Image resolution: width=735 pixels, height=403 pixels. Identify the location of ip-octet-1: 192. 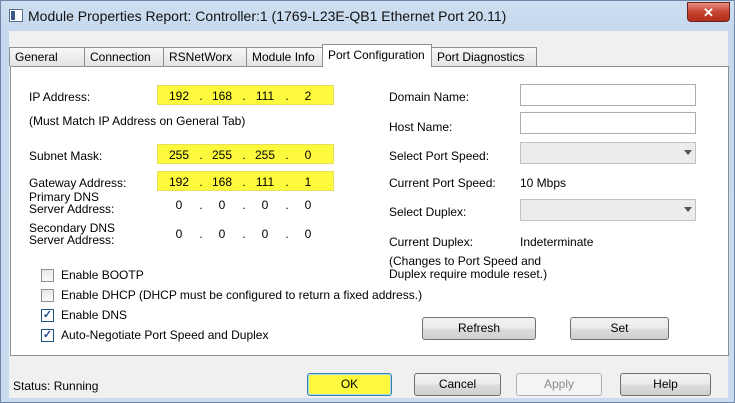
(179, 96).